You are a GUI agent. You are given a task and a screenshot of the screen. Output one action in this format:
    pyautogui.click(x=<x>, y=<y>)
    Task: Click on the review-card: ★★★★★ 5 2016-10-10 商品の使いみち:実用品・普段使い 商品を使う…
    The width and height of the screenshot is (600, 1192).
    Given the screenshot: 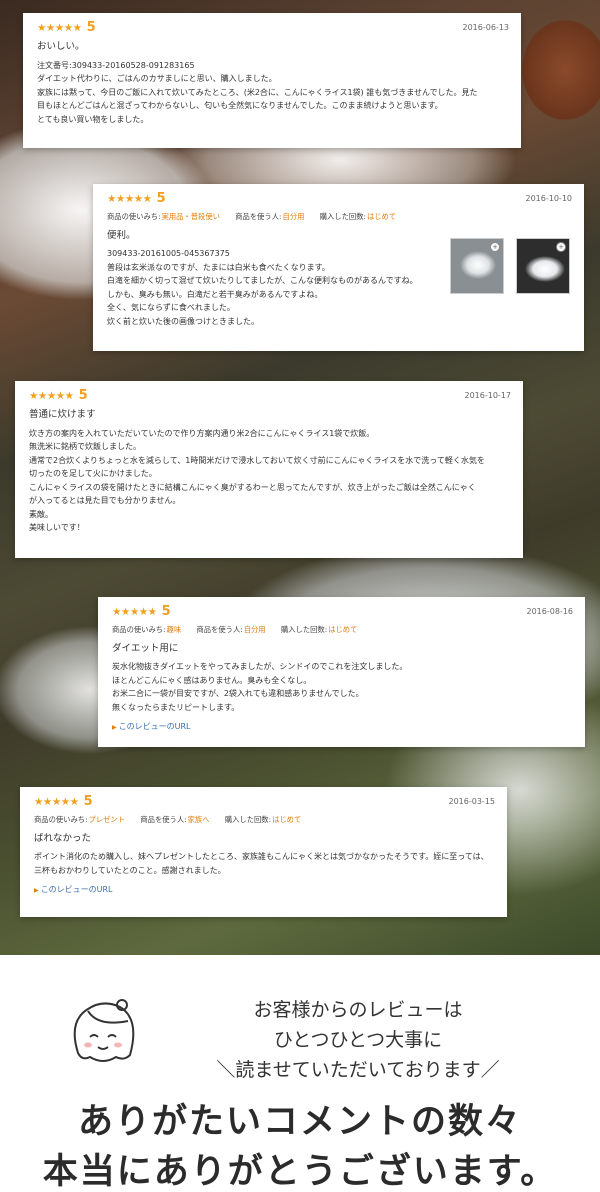 What is the action you would take?
    pyautogui.click(x=338, y=267)
    